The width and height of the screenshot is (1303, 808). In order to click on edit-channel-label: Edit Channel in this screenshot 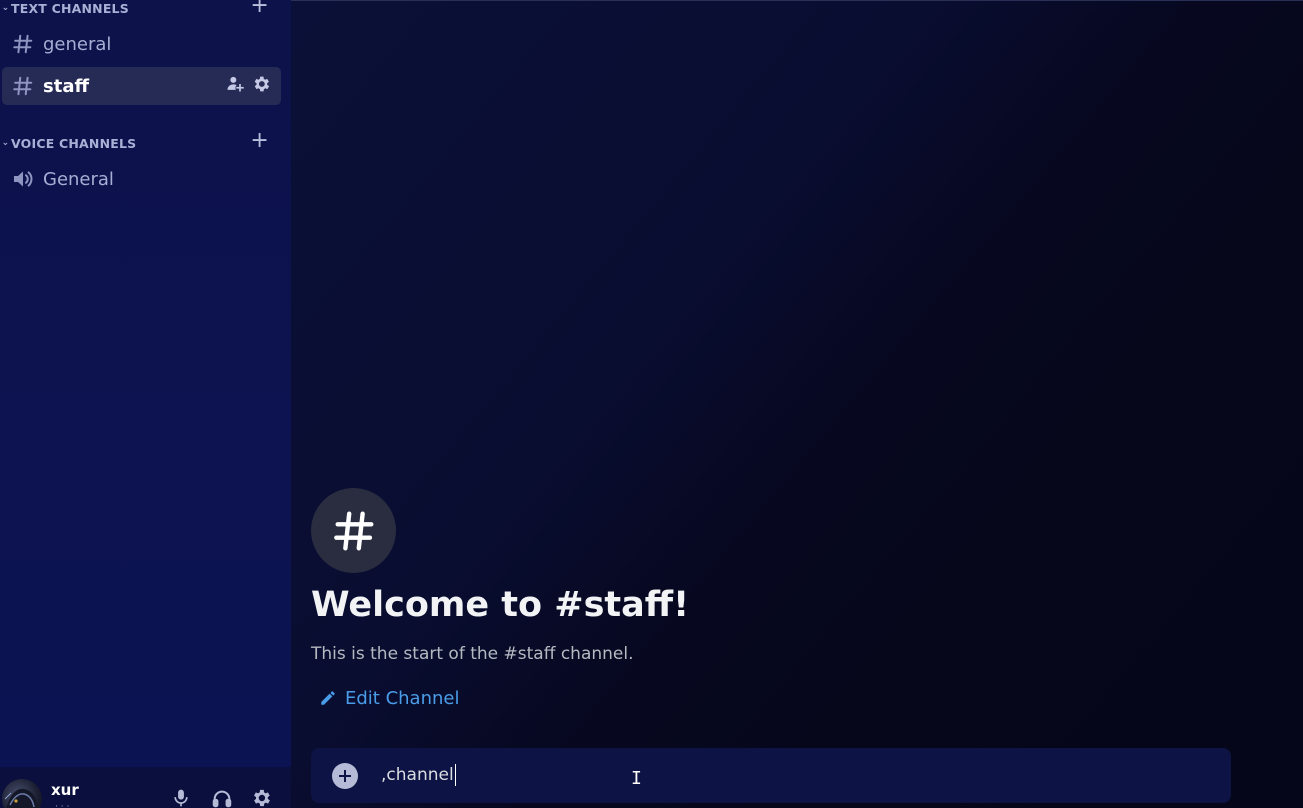, I will do `click(402, 698)`.